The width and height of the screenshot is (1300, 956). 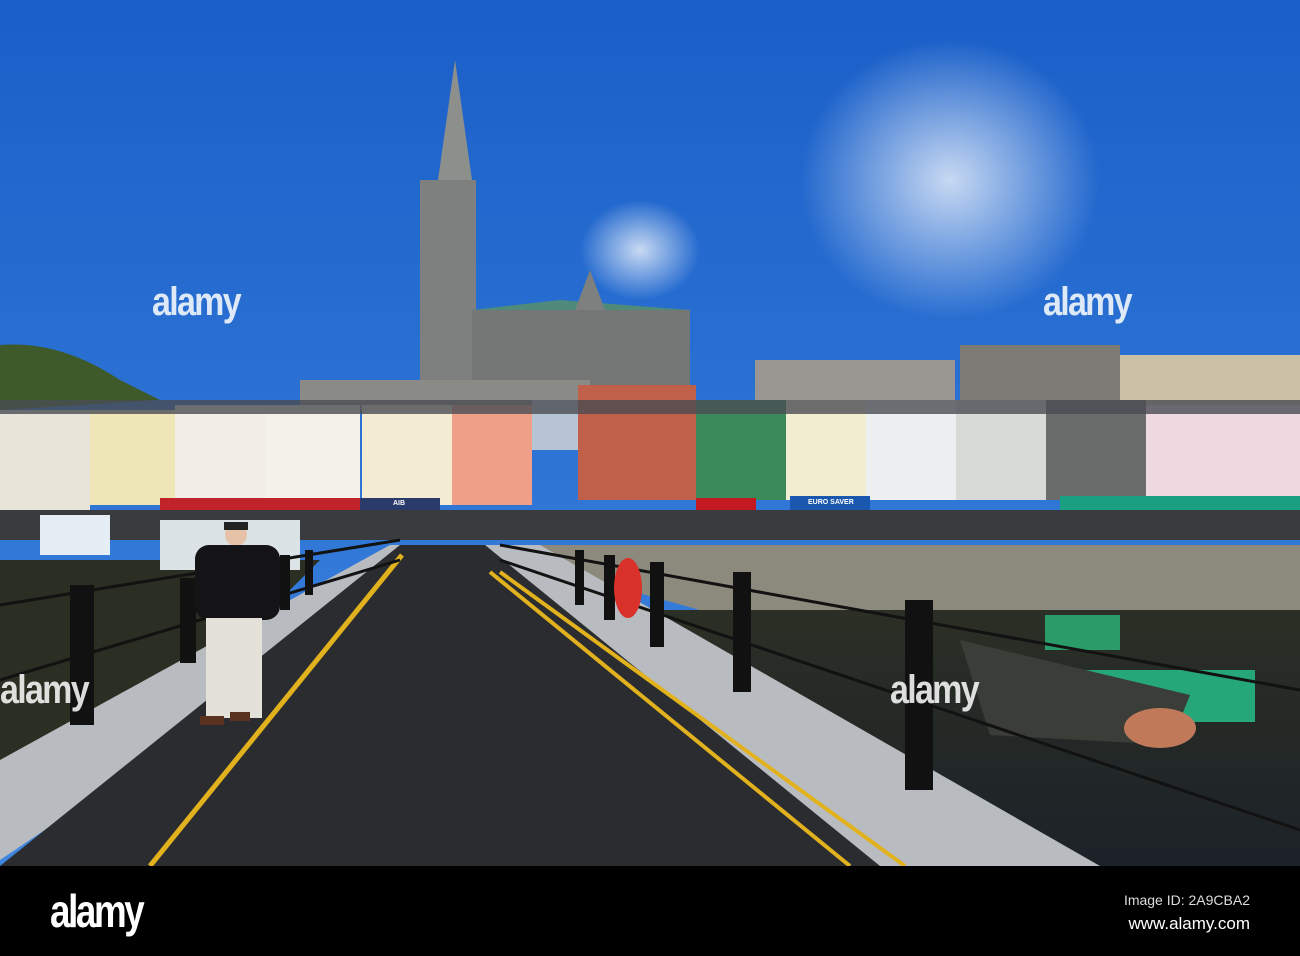 What do you see at coordinates (1186, 900) in the screenshot?
I see `image-id: Image ID: 2A9CBA2` at bounding box center [1186, 900].